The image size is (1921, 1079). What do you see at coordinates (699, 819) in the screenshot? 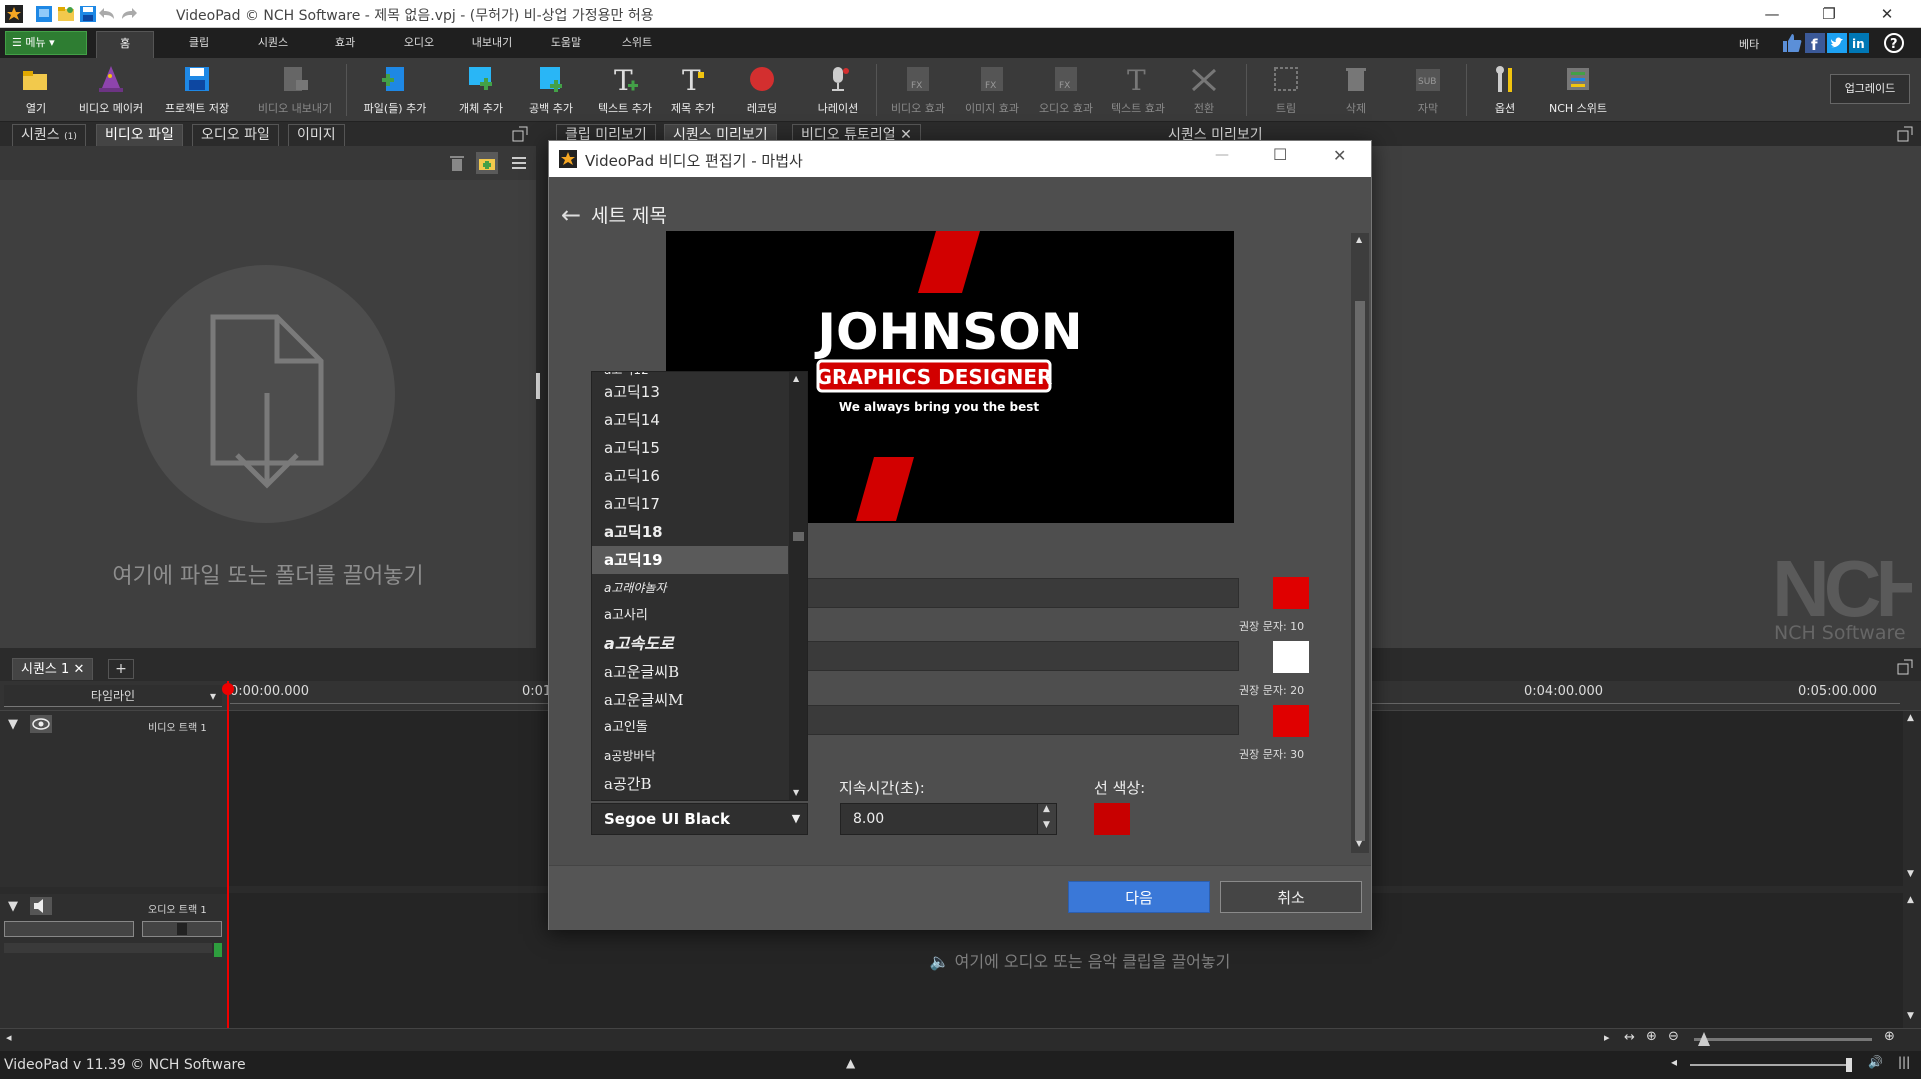
I see `font-select: Segoe UI Black` at bounding box center [699, 819].